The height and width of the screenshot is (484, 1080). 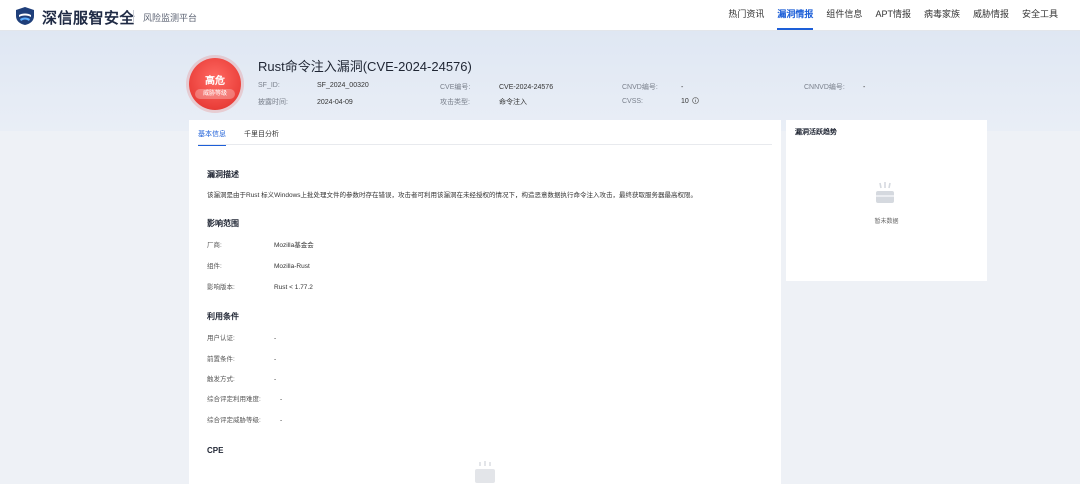 What do you see at coordinates (212, 136) in the screenshot?
I see `tab-basic-info: 基本信息` at bounding box center [212, 136].